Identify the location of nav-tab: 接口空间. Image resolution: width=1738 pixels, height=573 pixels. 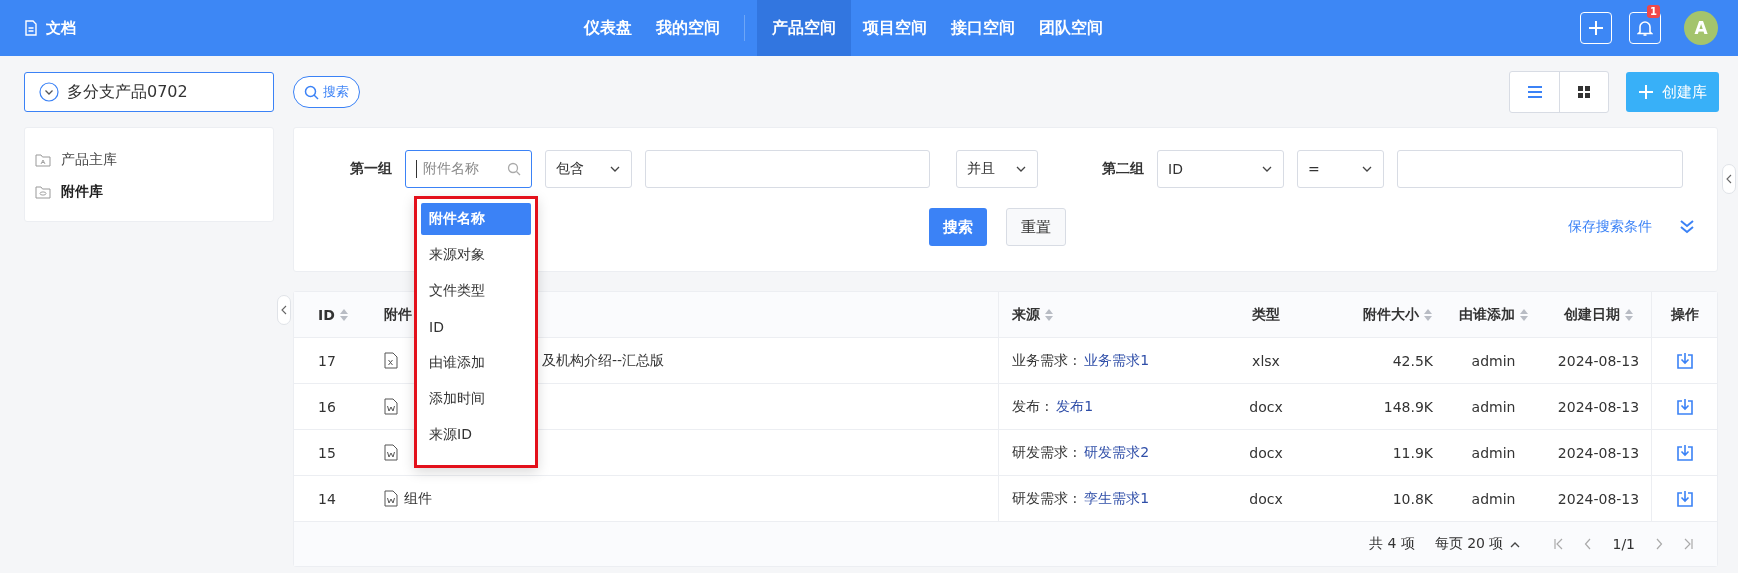
(983, 28).